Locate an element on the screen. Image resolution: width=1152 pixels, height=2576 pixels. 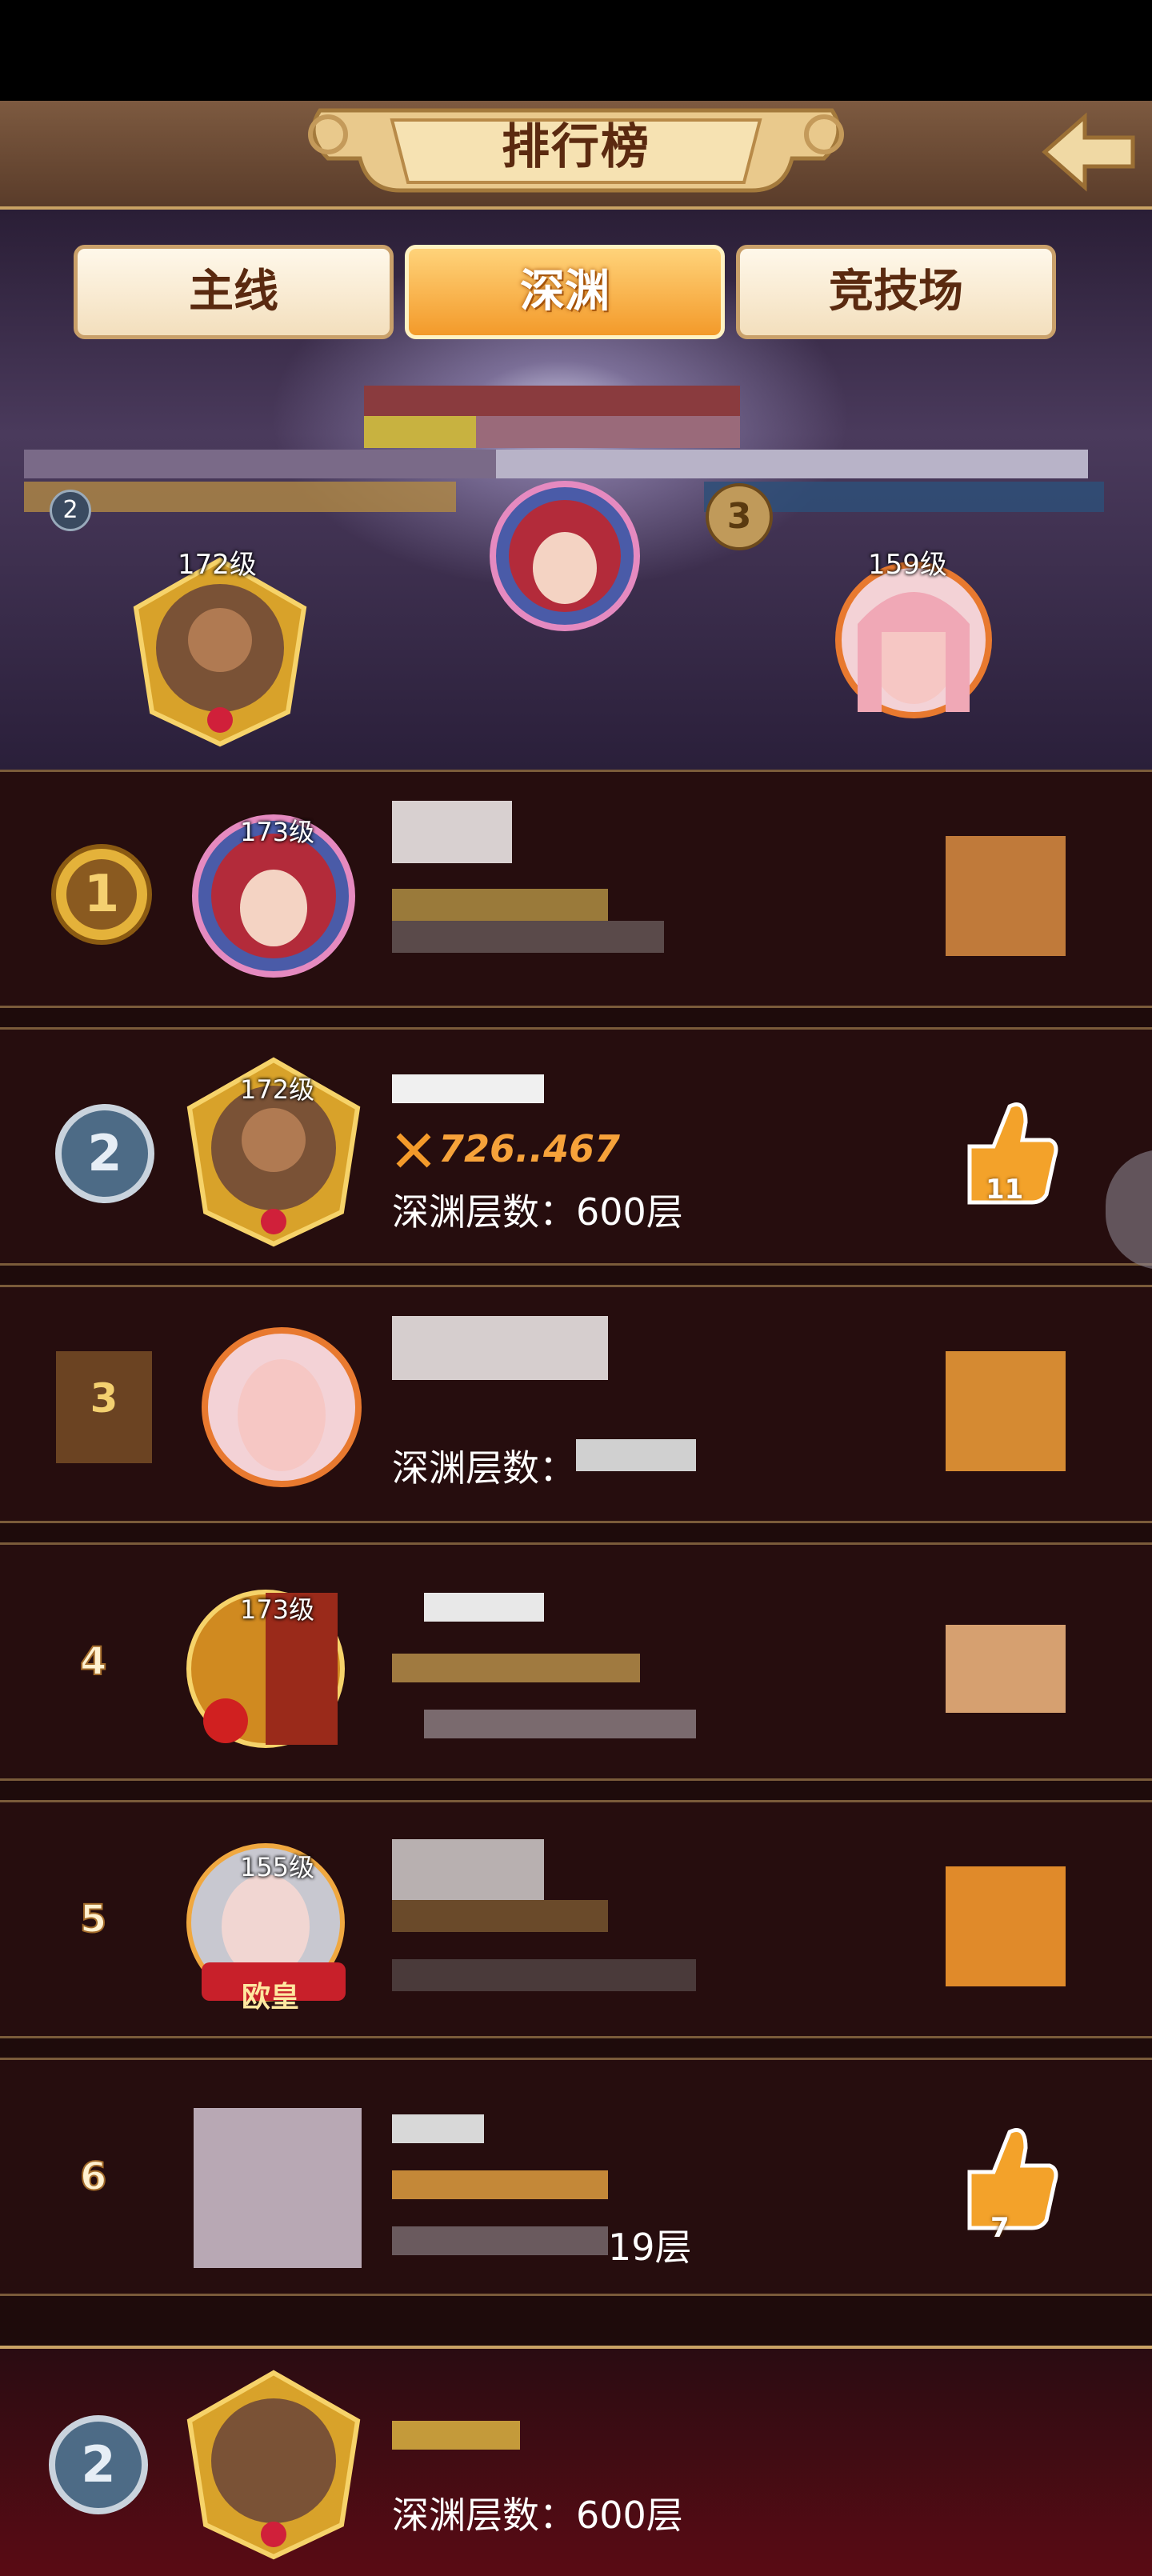
my-rank-number: 2 is located at coordinates (98, 2464).